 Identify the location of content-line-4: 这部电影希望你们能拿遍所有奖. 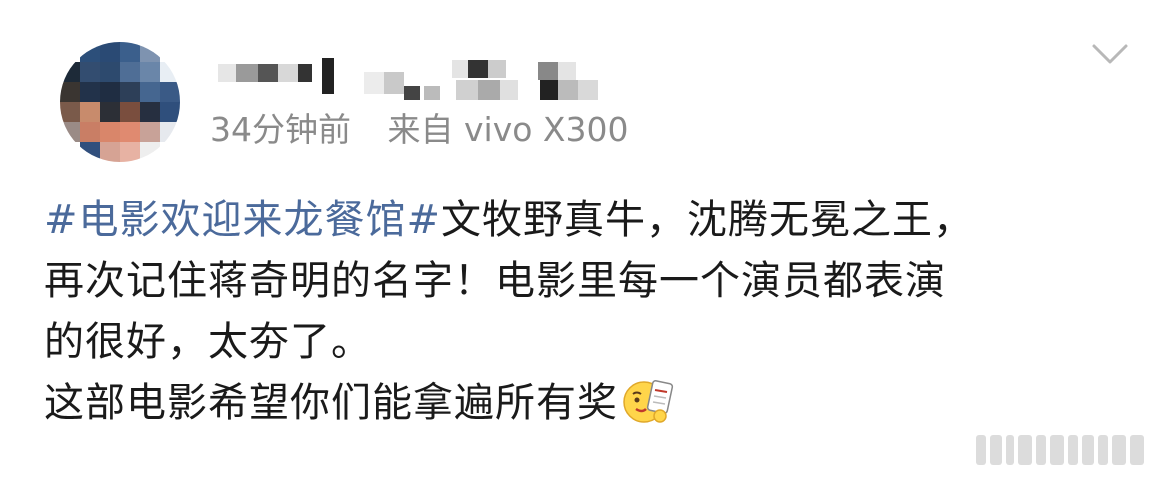
(584, 403).